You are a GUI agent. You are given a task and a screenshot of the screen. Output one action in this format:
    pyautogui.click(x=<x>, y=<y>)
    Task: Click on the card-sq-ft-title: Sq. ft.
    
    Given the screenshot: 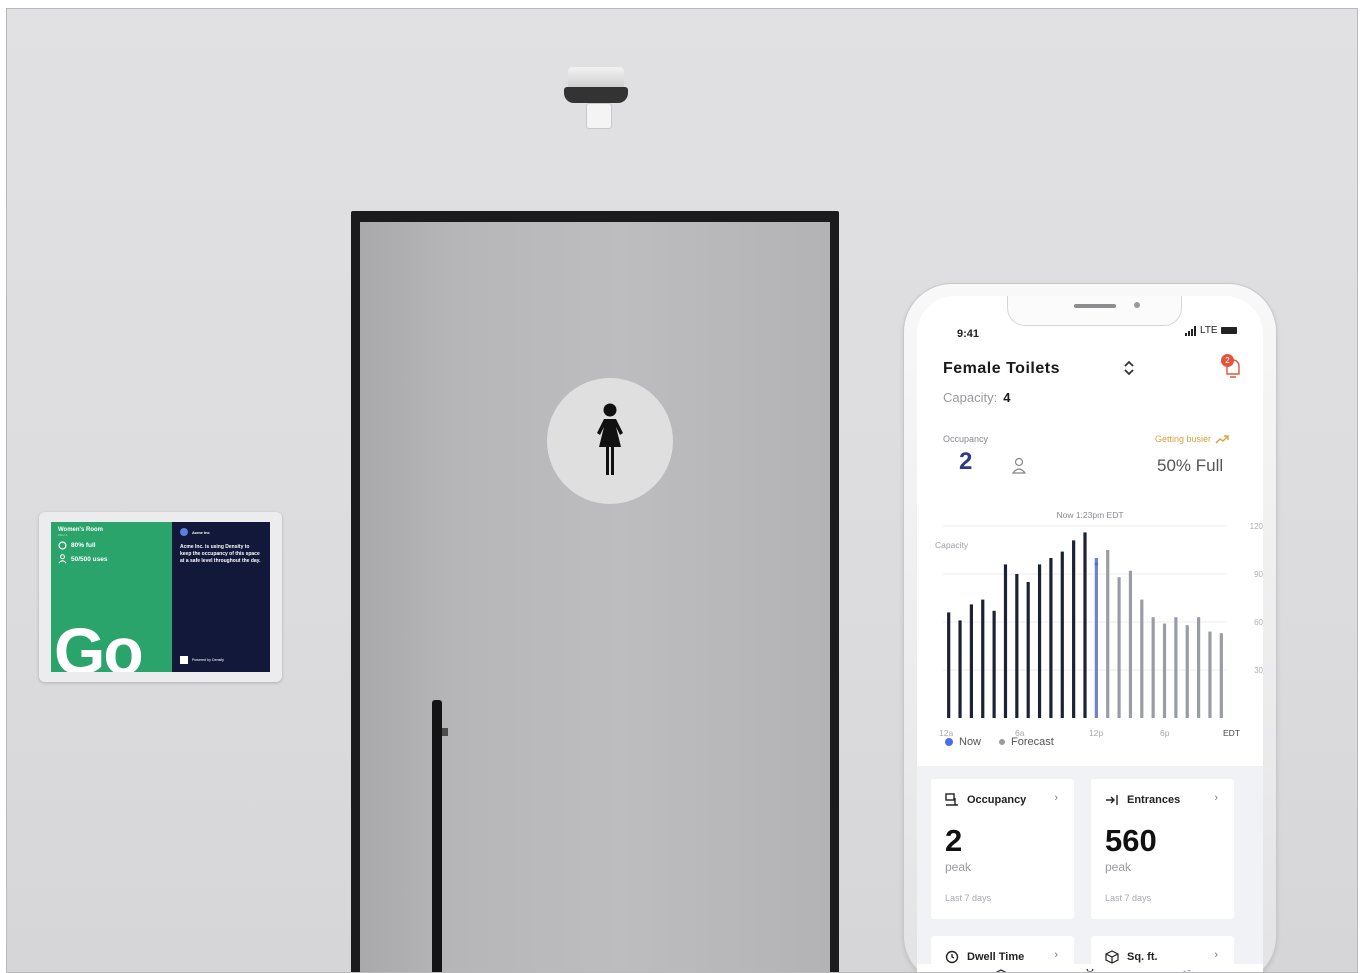 What is the action you would take?
    pyautogui.click(x=1142, y=957)
    